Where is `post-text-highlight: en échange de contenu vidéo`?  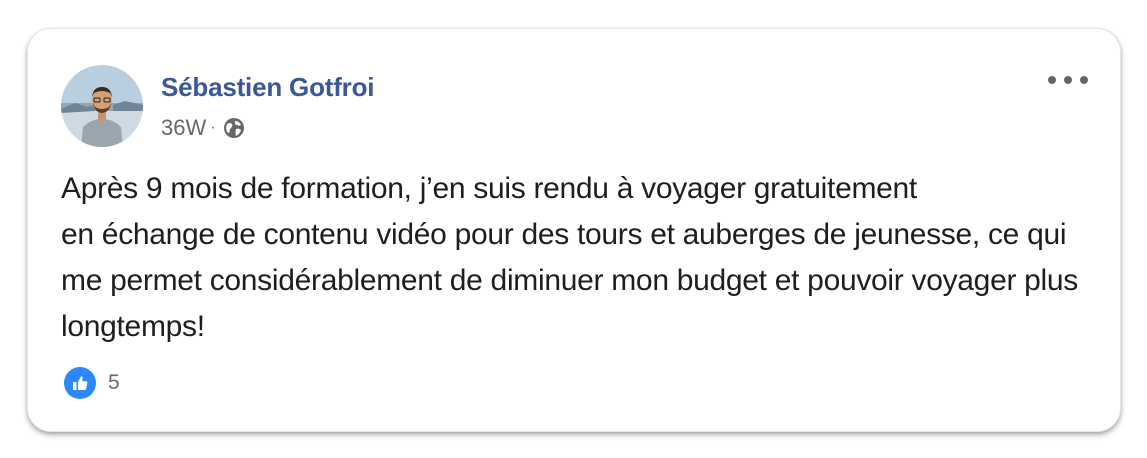
post-text-highlight: en échange de contenu vidéo is located at coordinates (254, 235).